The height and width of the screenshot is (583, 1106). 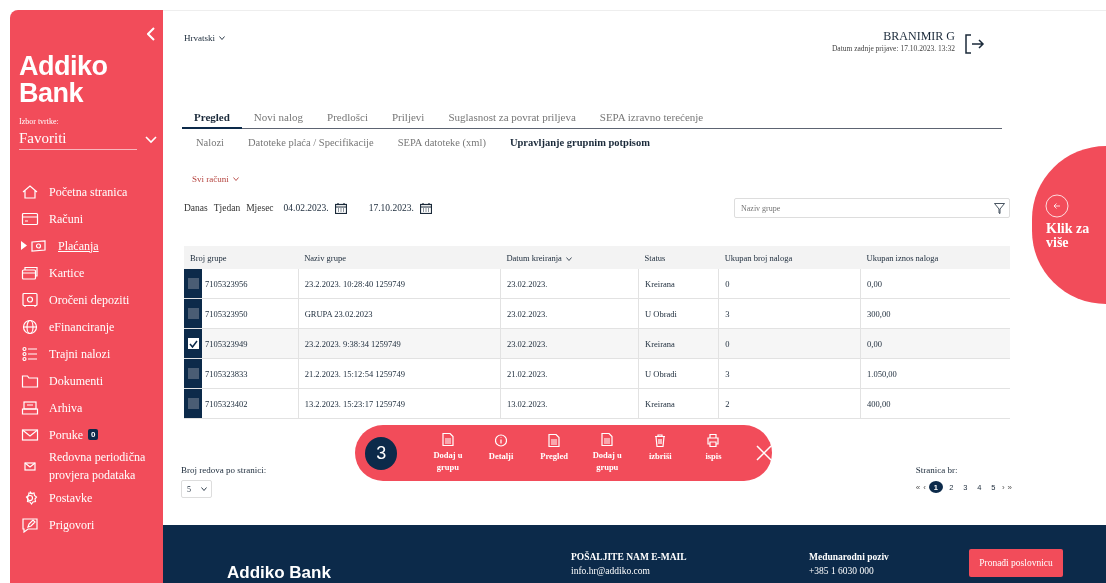 What do you see at coordinates (215, 179) in the screenshot?
I see `account-dropdown: Svi računi` at bounding box center [215, 179].